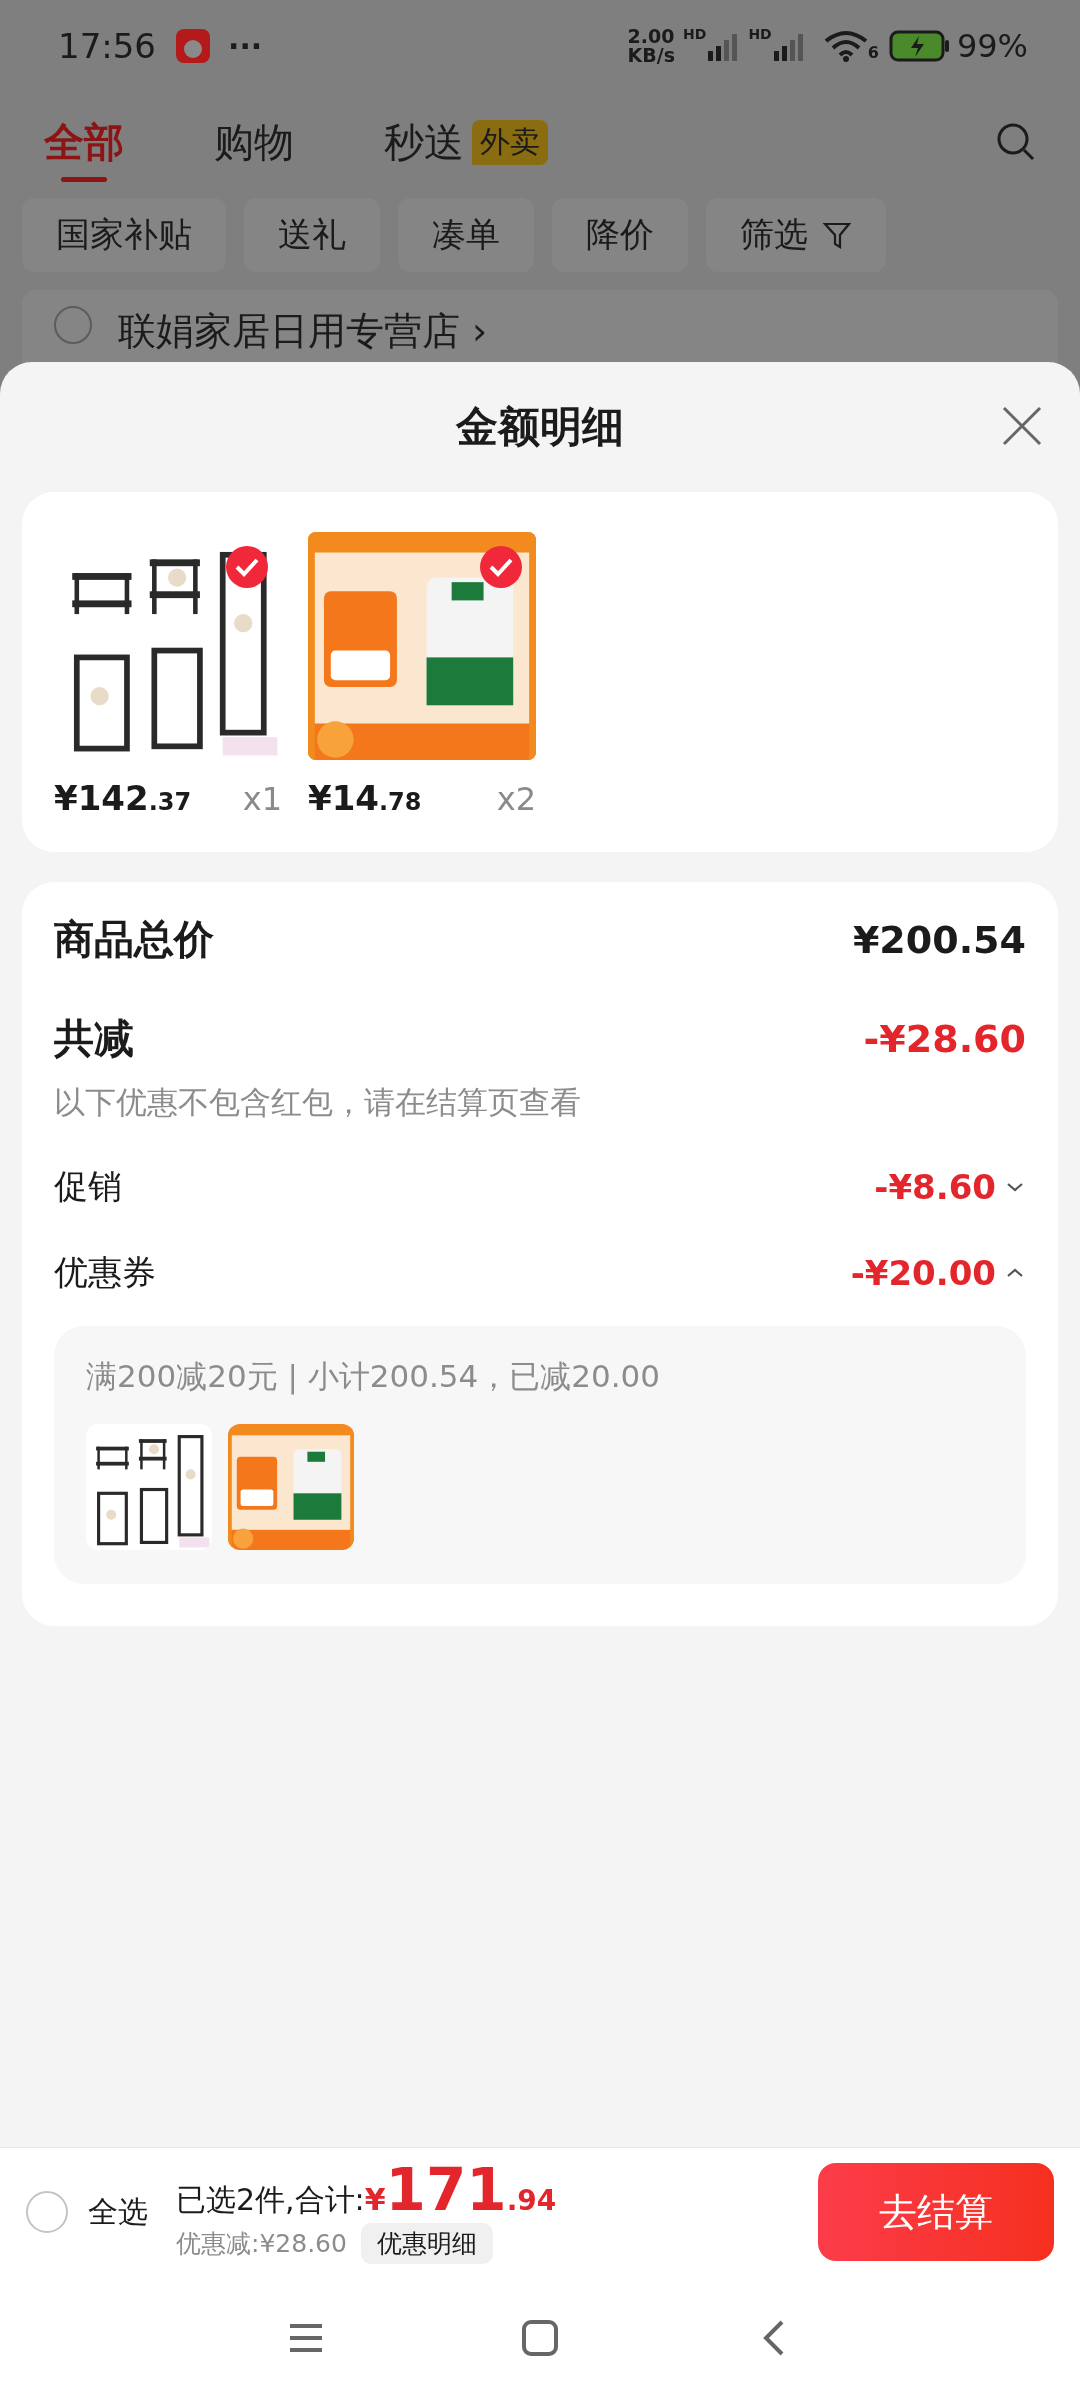 This screenshot has height=2400, width=1080. Describe the element at coordinates (73, 325) in the screenshot. I see `store-checkbox` at that location.